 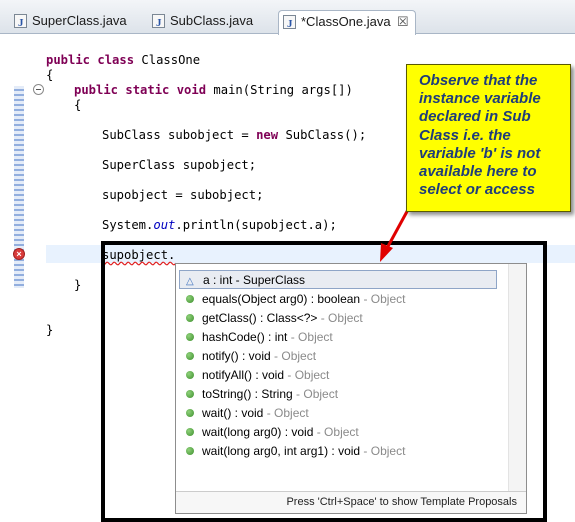 I want to click on arrow-line, so click(x=398, y=228).